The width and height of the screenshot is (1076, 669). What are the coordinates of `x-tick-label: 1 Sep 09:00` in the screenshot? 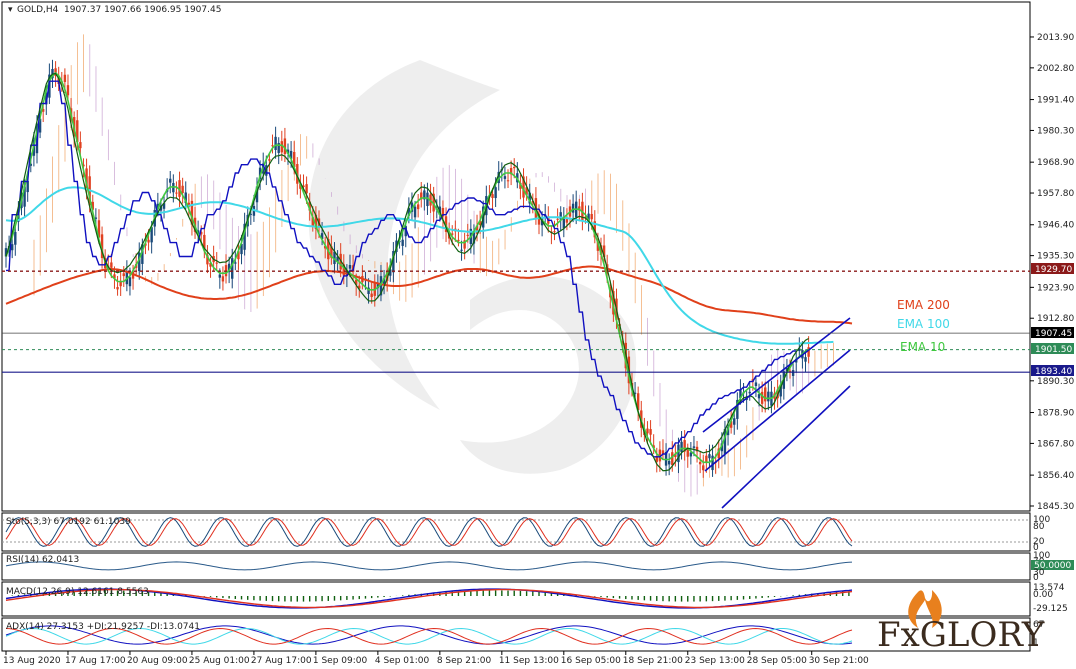 It's located at (340, 661).